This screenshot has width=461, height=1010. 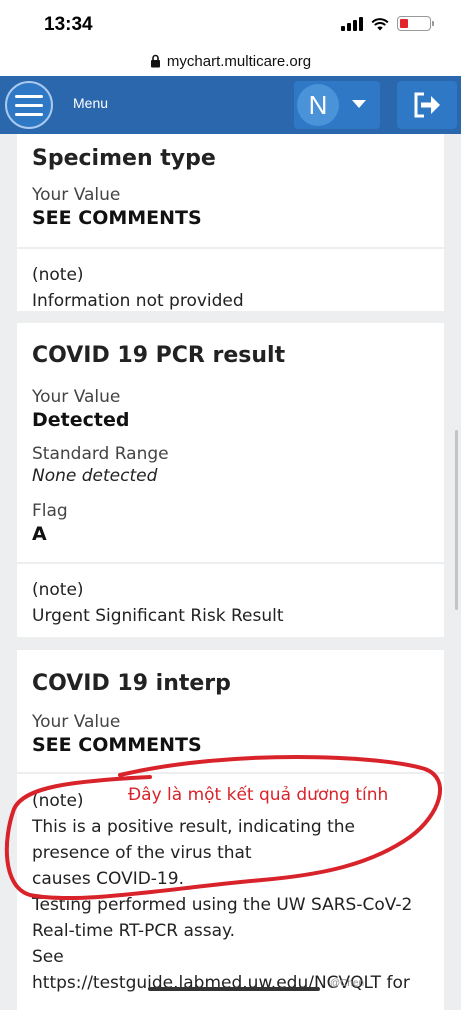 I want to click on hamburger-icon, so click(x=29, y=96).